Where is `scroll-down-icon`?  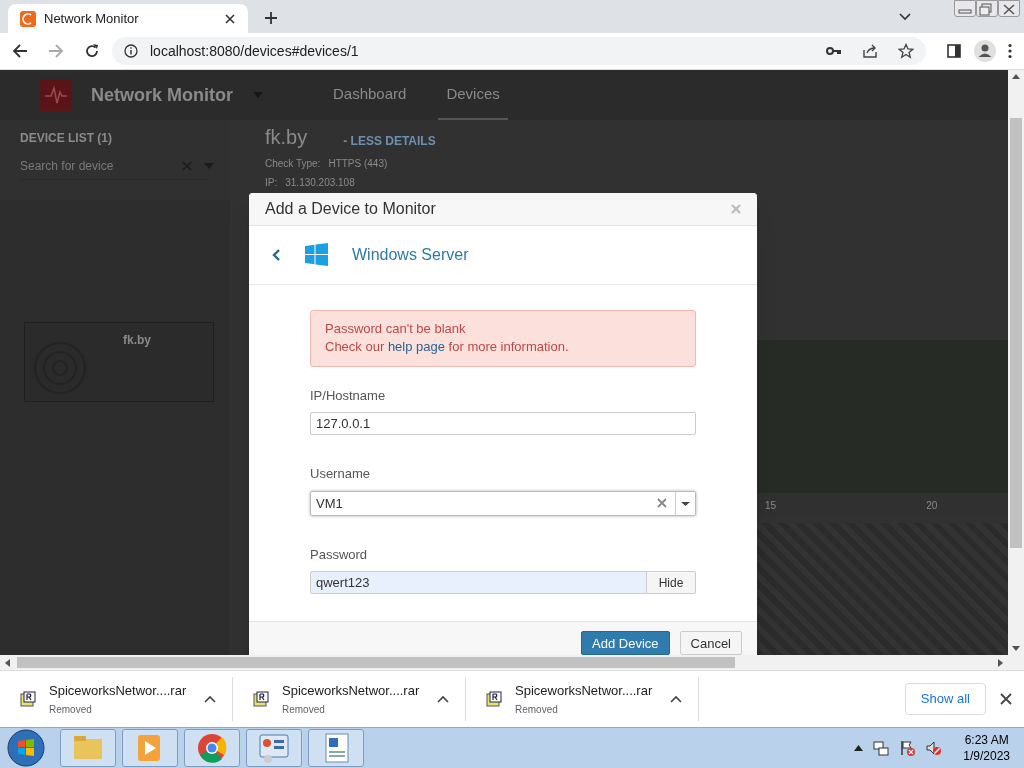 scroll-down-icon is located at coordinates (1016, 648).